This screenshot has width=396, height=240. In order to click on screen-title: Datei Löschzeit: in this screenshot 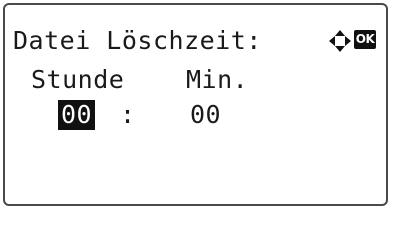, I will do `click(137, 40)`.